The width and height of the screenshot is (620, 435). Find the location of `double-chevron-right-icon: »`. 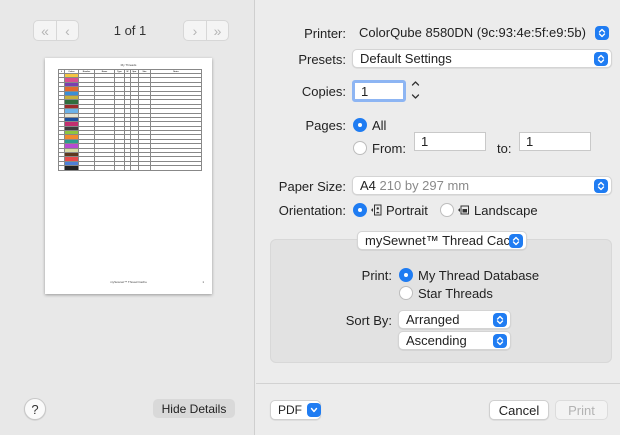

double-chevron-right-icon: » is located at coordinates (217, 30).